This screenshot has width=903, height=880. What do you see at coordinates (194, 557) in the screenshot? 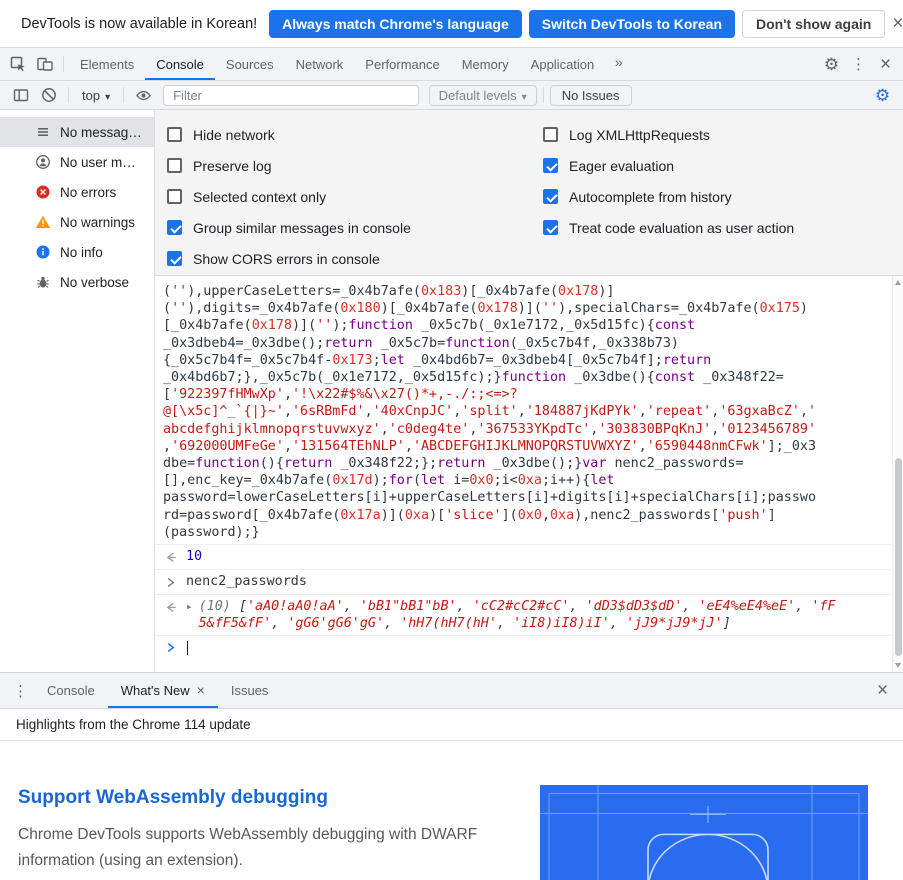
I see `result-value: 10` at bounding box center [194, 557].